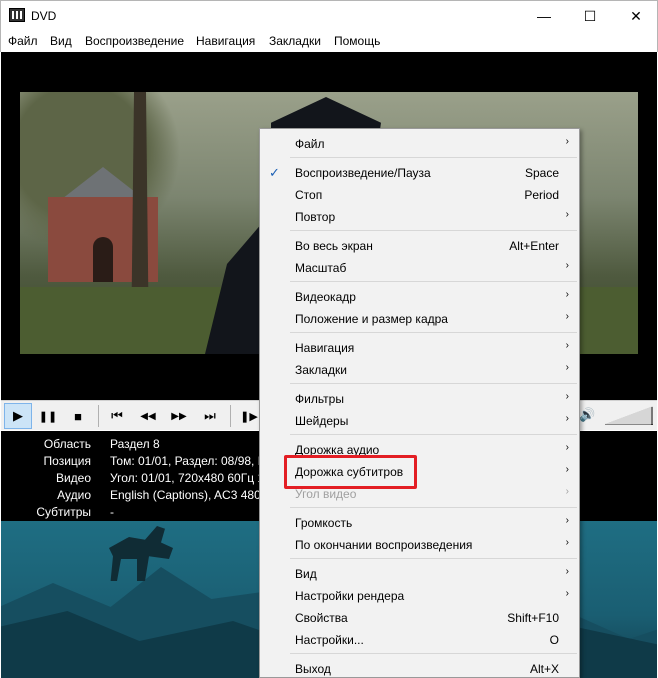 The image size is (658, 678). I want to click on forward-button: ▶▶, so click(179, 416).